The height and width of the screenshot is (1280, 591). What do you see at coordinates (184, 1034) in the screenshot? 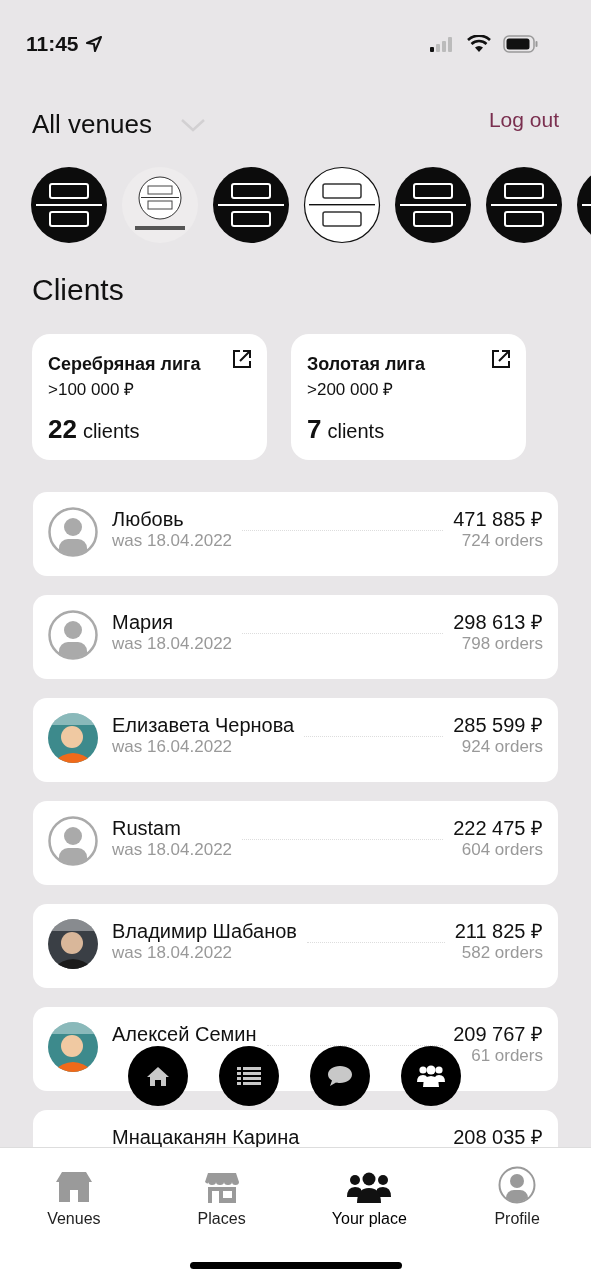
I see `client-name: Алексей Семин` at bounding box center [184, 1034].